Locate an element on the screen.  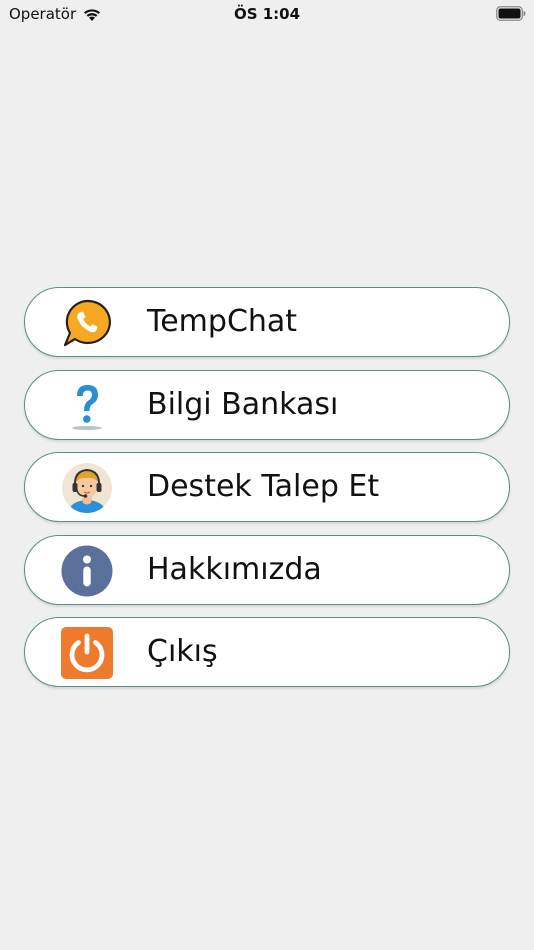
tempchat-button: TempChat is located at coordinates (267, 322).